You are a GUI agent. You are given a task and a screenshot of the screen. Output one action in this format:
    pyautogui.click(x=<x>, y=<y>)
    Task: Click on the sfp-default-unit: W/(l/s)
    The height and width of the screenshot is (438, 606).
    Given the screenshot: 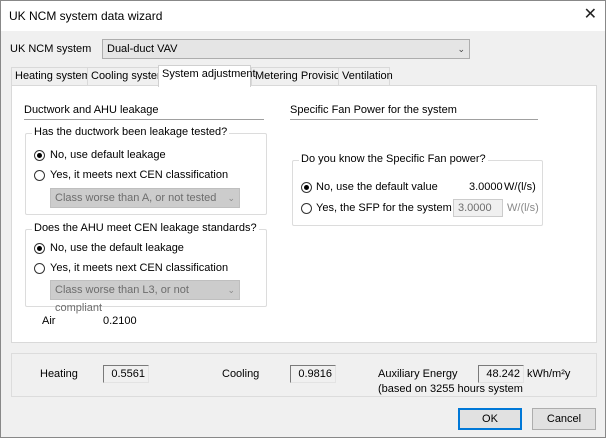 What is the action you would take?
    pyautogui.click(x=520, y=187)
    